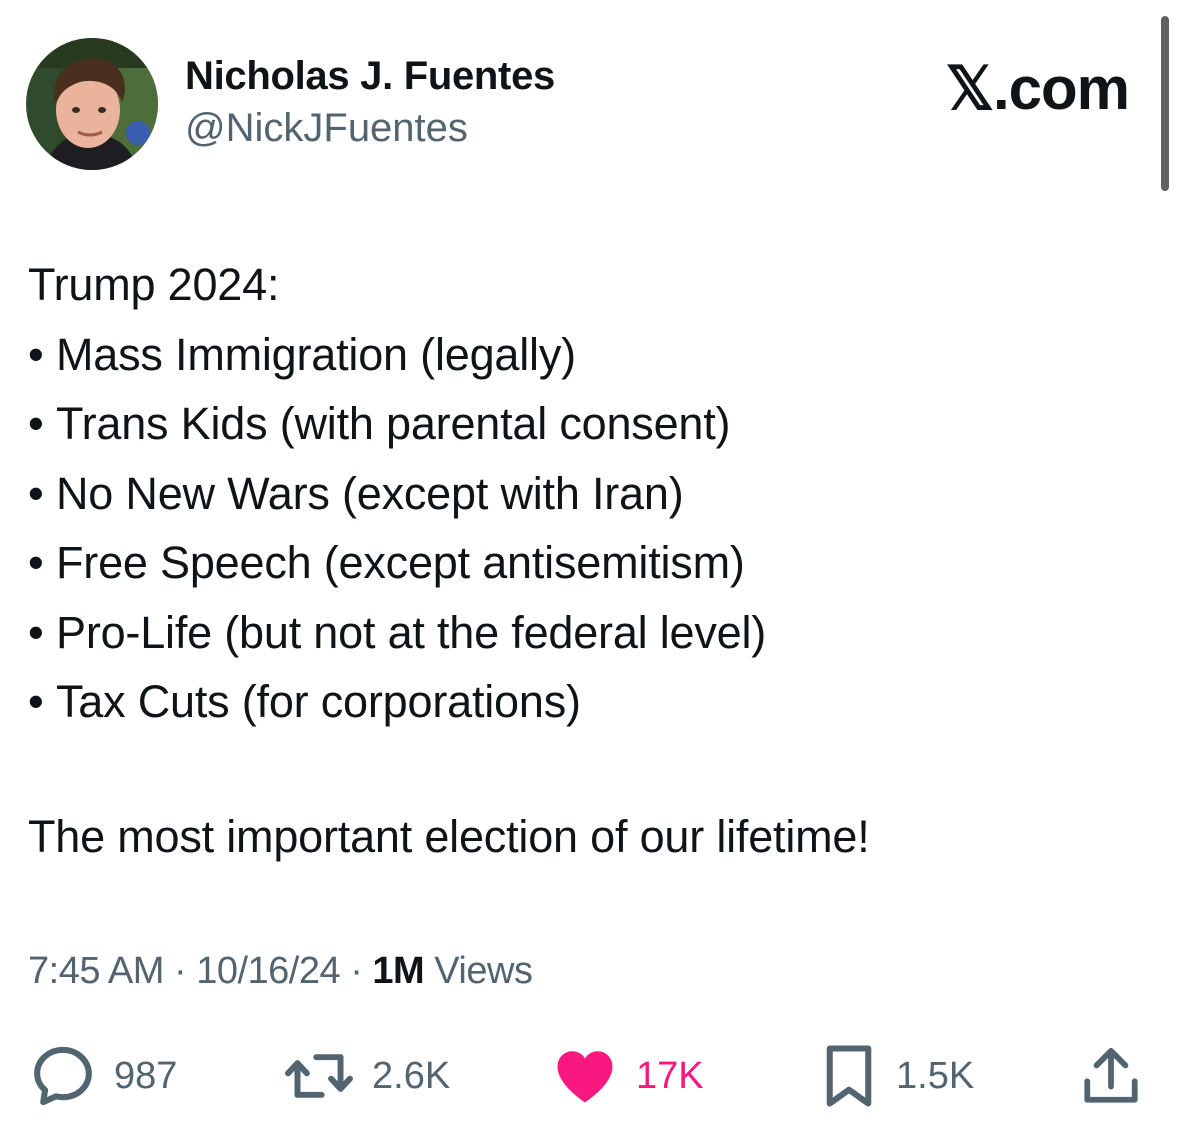 The image size is (1179, 1148). I want to click on list-item-text: Tax Cuts (for corporations), so click(318, 701).